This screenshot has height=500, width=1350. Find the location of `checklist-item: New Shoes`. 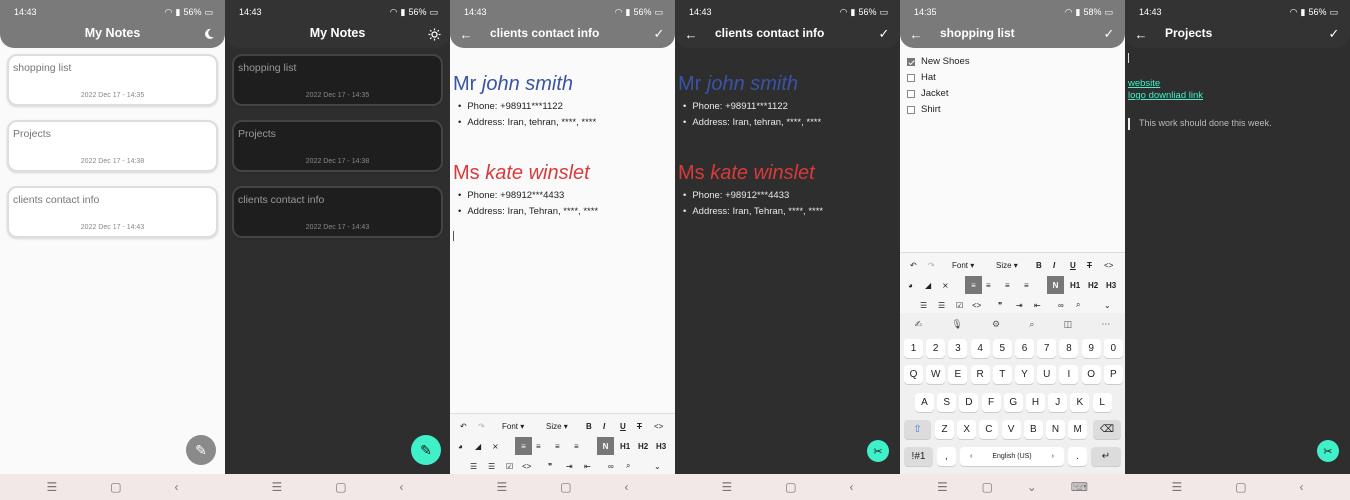

checklist-item: New Shoes is located at coordinates (938, 61).